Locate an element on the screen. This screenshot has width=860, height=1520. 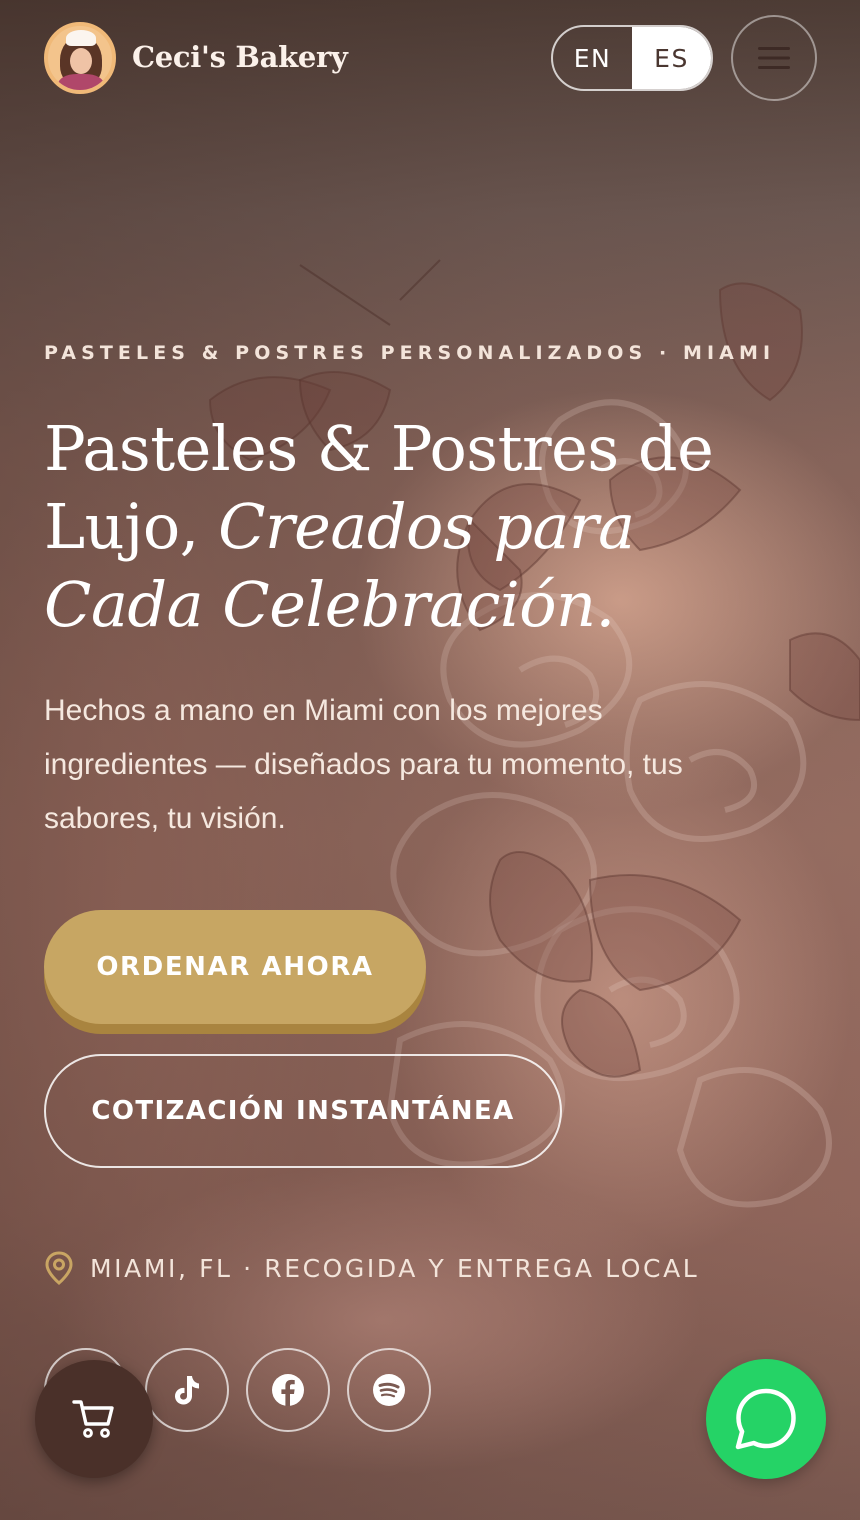
facebook-button is located at coordinates (288, 1390).